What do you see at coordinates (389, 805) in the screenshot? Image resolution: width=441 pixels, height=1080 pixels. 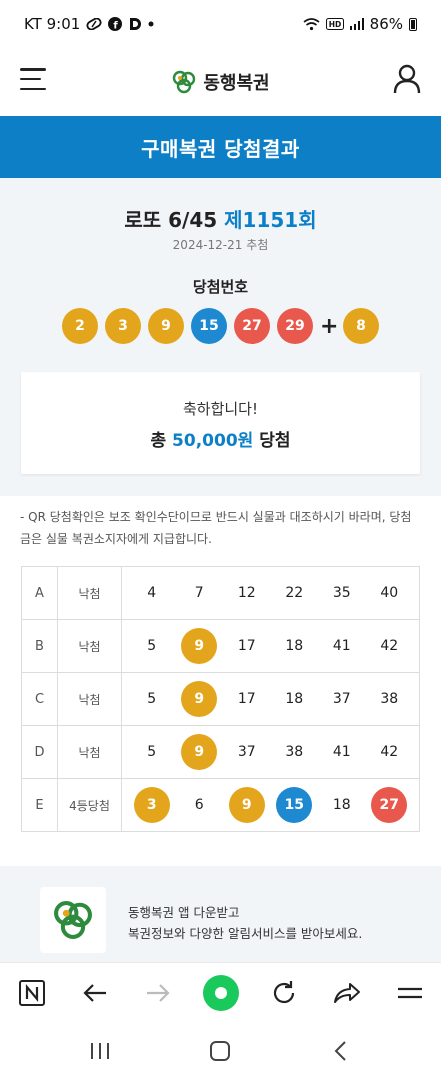 I see `matched-number: 27` at bounding box center [389, 805].